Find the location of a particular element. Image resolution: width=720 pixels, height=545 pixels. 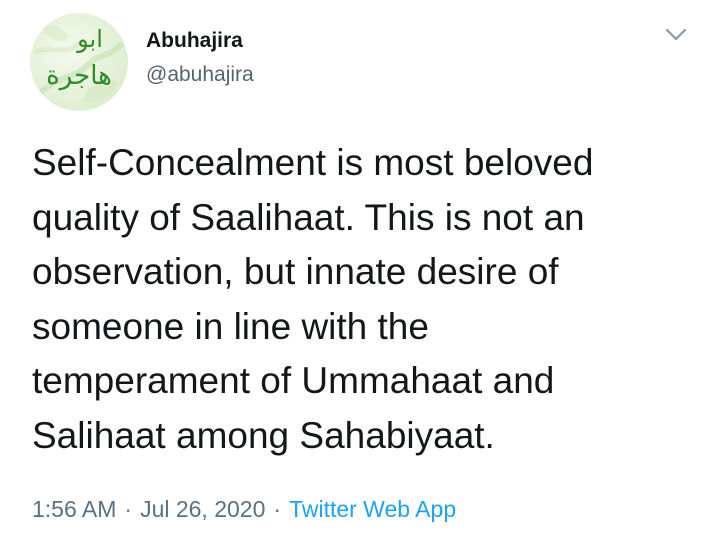

tweet-time: 1:56 AM is located at coordinates (74, 509).